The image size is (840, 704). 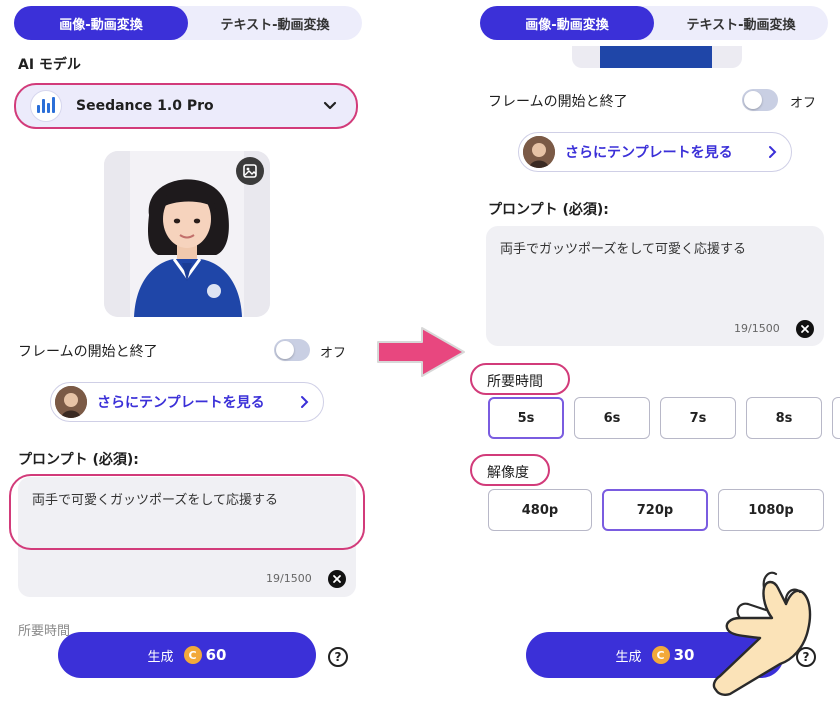 I want to click on pointing-hand-icon, so click(x=762, y=633).